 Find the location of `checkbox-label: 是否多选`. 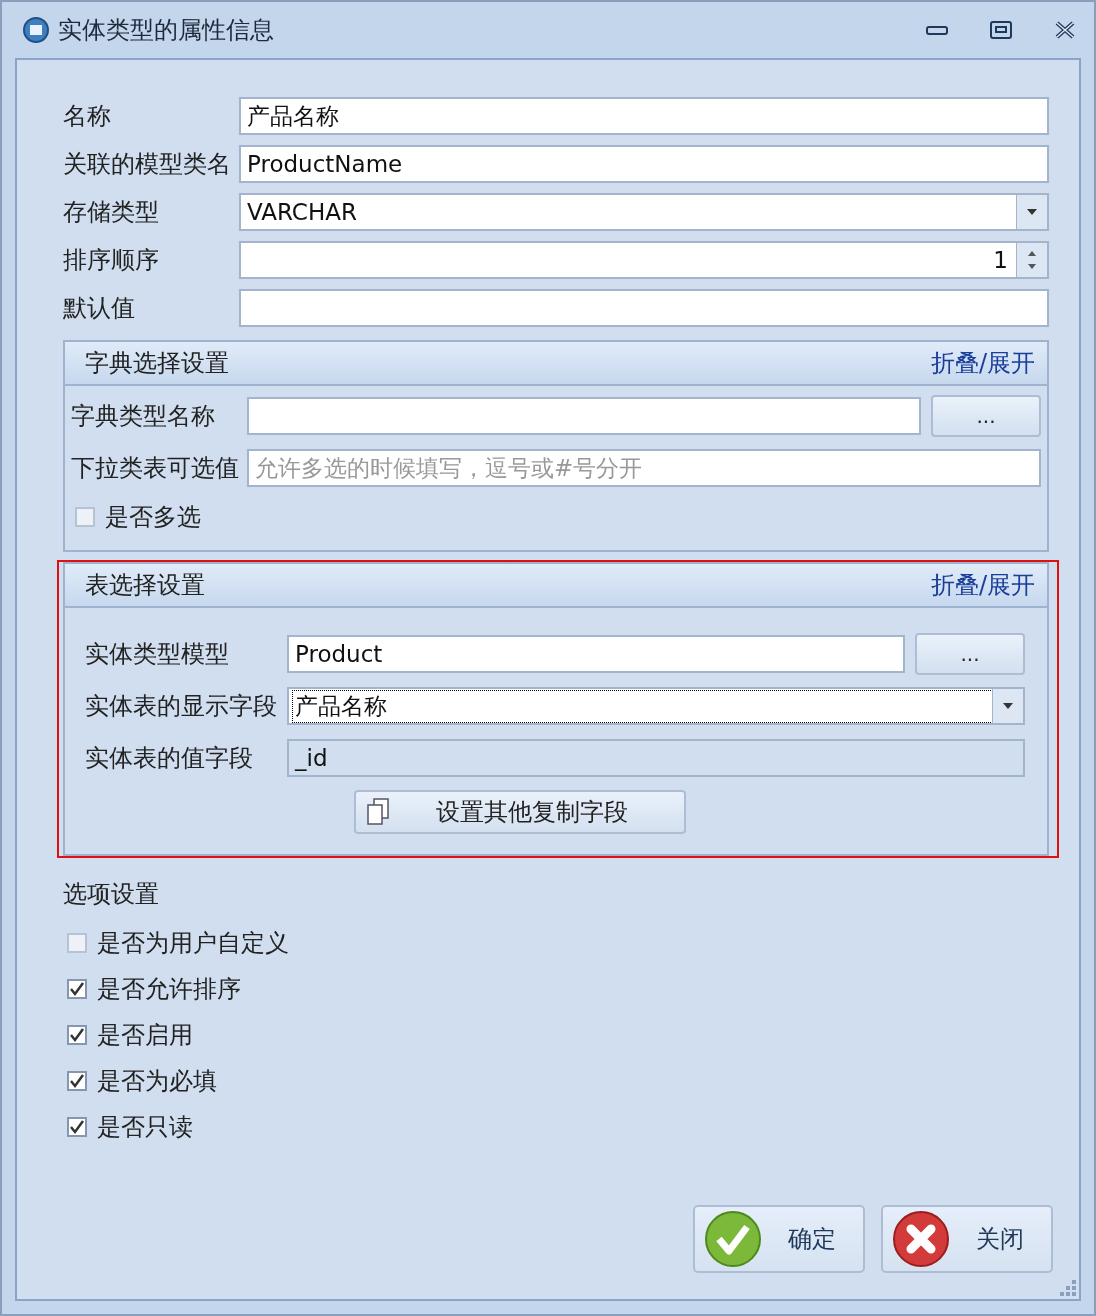

checkbox-label: 是否多选 is located at coordinates (153, 517).